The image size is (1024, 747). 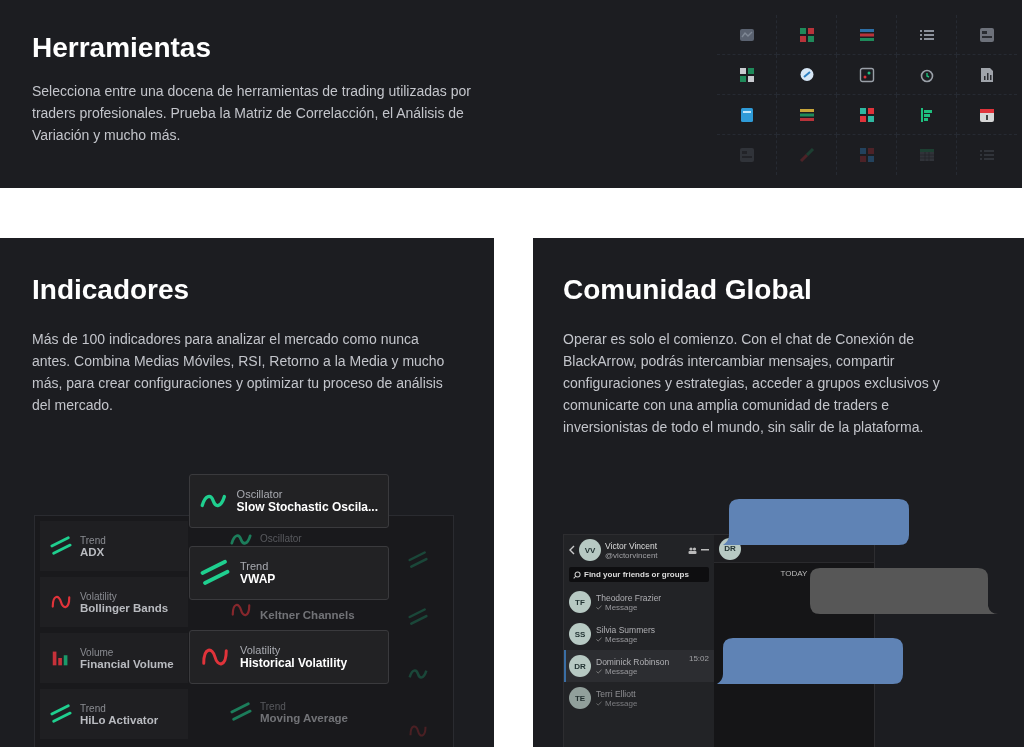 I want to click on contact-avatar: SS, so click(x=580, y=634).